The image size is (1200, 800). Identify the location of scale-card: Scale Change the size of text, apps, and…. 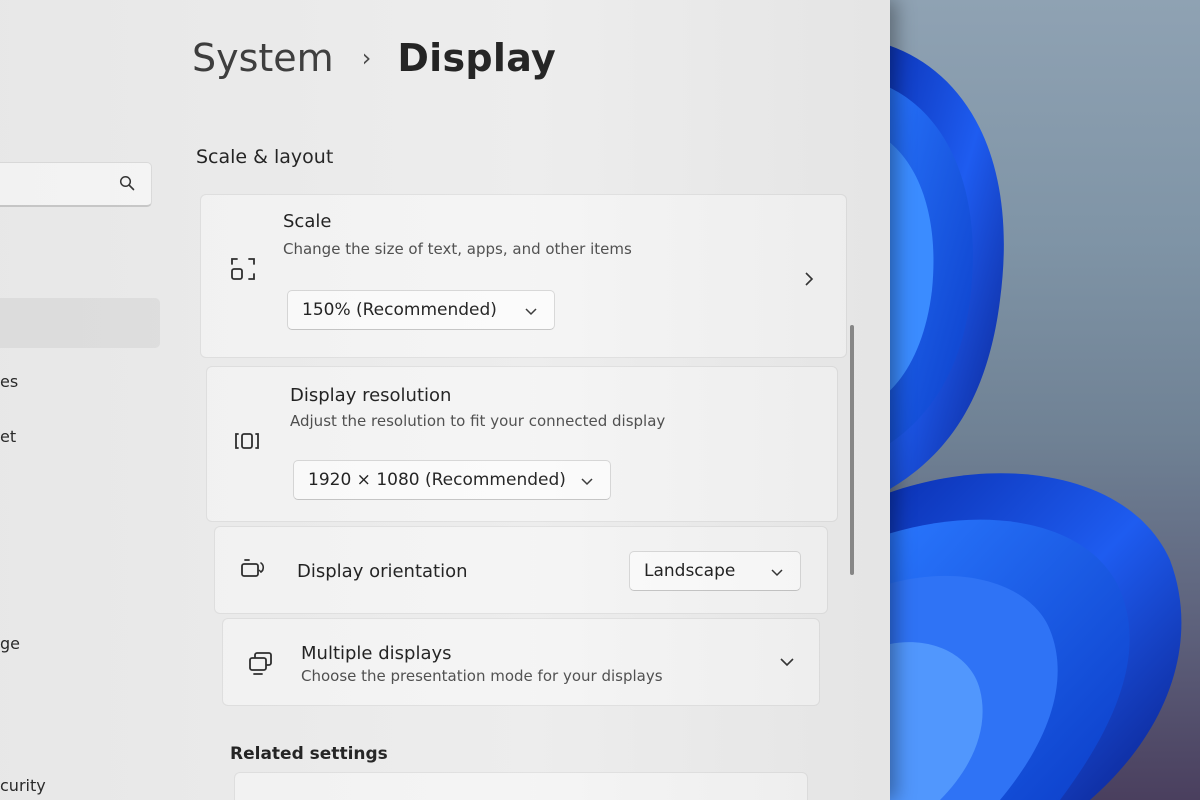
(523, 276).